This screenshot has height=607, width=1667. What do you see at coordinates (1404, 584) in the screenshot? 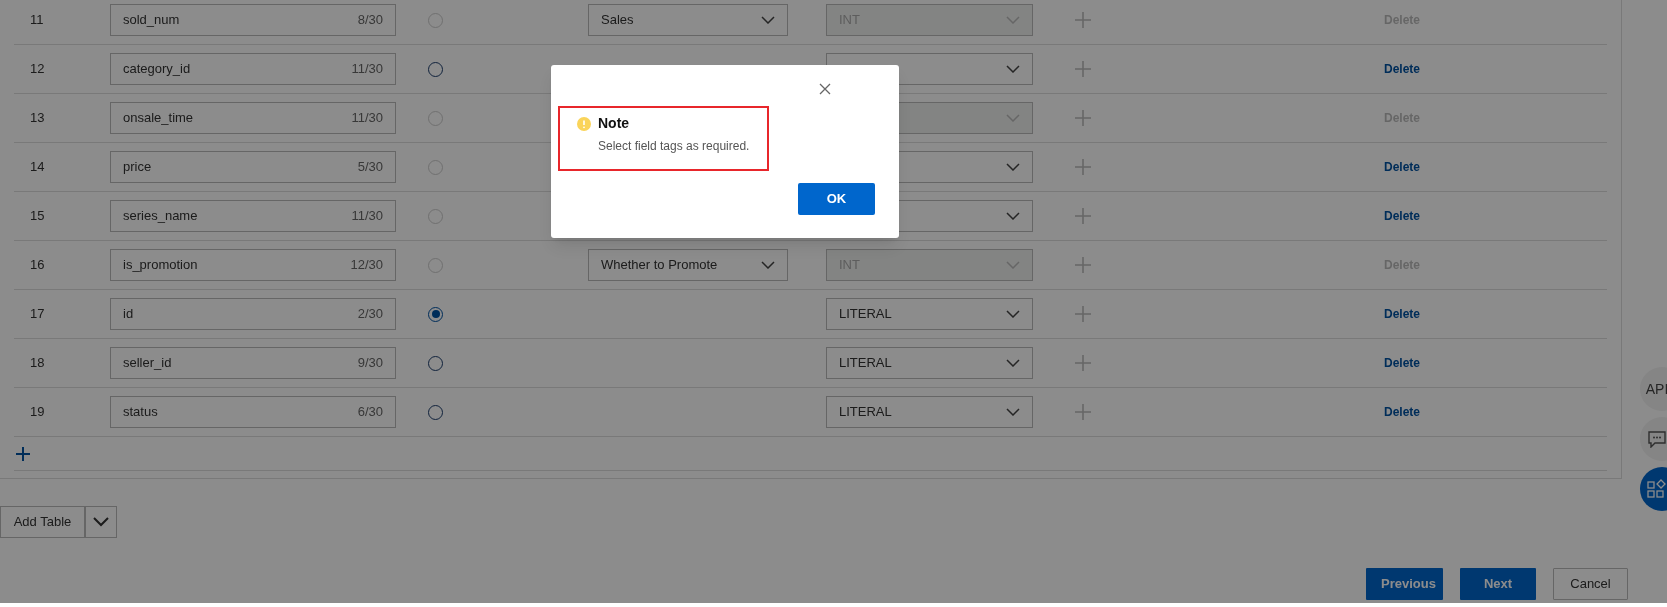
I see `primary-button: Previous` at bounding box center [1404, 584].